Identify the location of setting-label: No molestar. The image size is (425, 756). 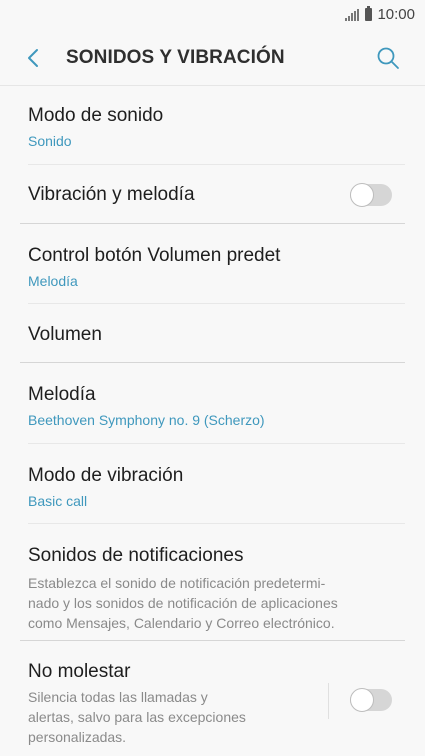
(79, 671).